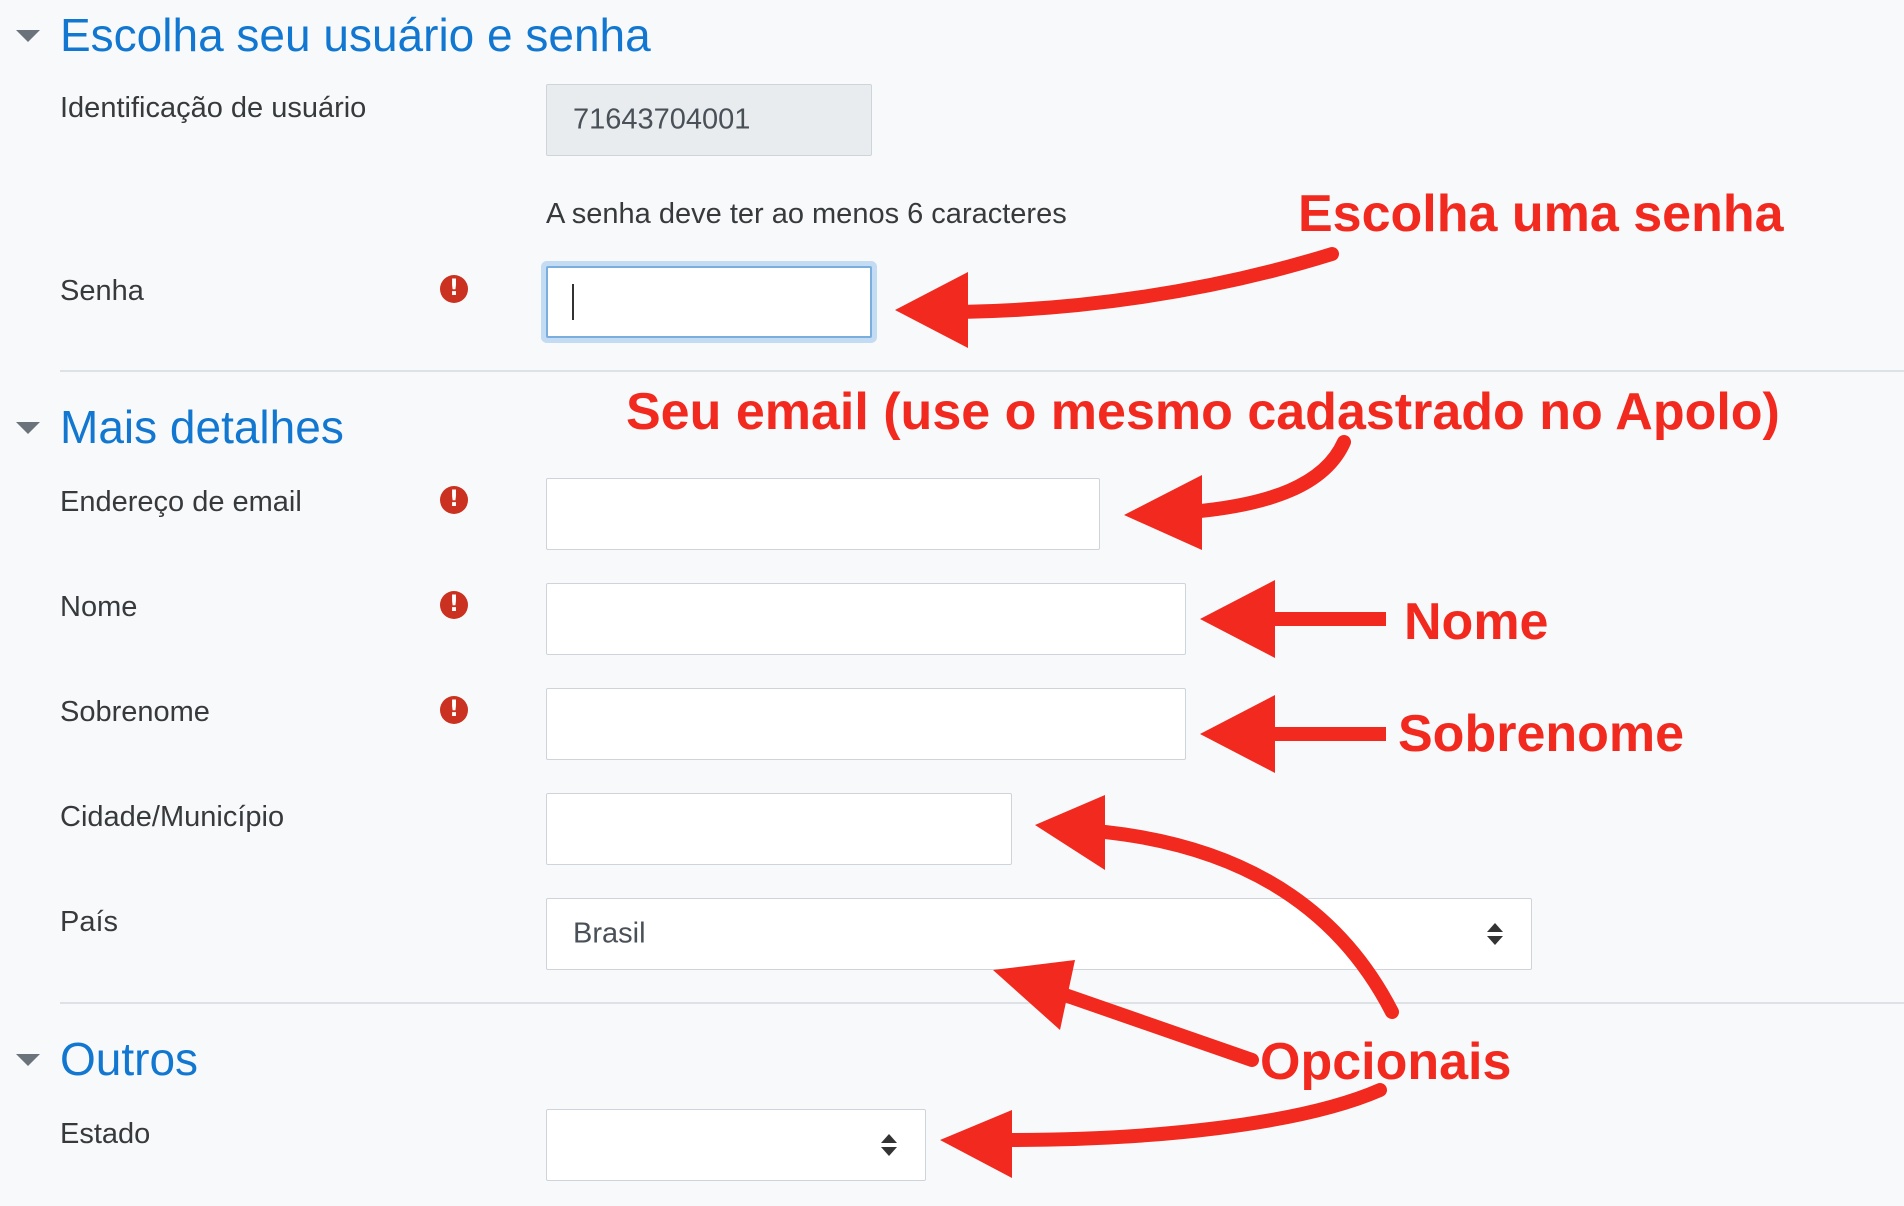 Image resolution: width=1904 pixels, height=1206 pixels. I want to click on arrowhead-lastname, so click(1237, 734).